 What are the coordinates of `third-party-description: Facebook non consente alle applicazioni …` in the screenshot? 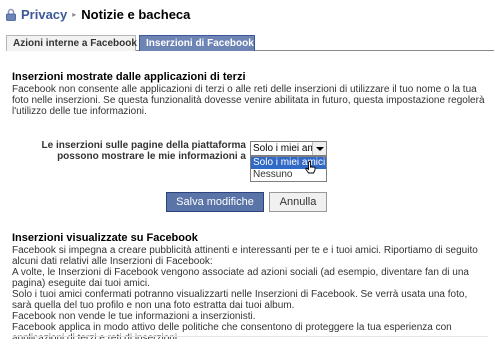 It's located at (248, 100).